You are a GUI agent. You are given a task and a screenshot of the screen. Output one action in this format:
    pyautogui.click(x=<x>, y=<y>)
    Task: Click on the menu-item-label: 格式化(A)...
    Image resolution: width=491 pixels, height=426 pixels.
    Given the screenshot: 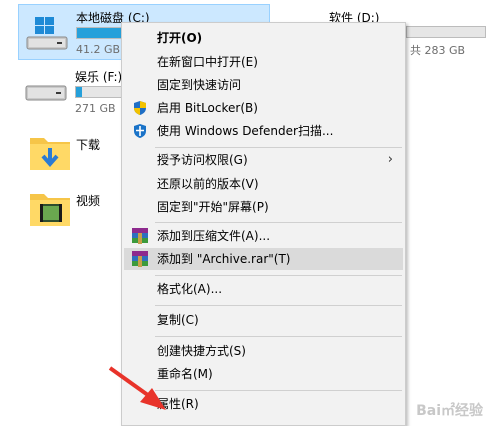 What is the action you would take?
    pyautogui.click(x=190, y=289)
    